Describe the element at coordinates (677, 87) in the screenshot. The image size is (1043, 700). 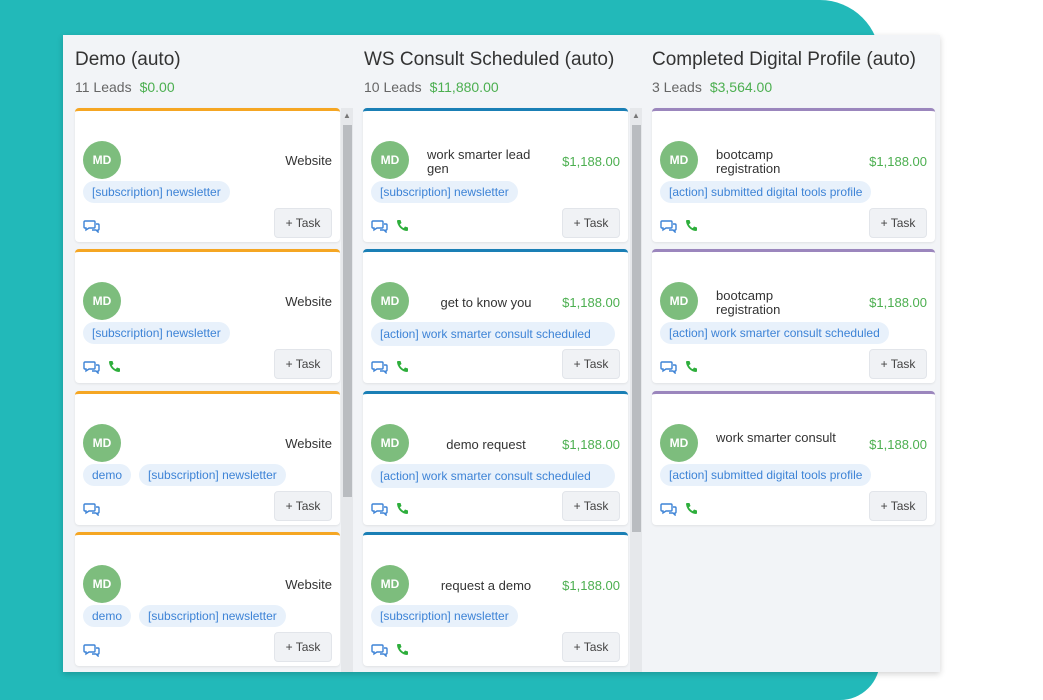
I see `leads-count: 3 Leads` at that location.